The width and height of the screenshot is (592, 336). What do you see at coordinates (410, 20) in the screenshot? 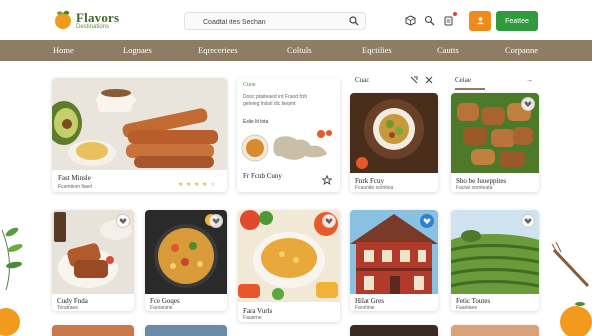
I see `box-icon` at bounding box center [410, 20].